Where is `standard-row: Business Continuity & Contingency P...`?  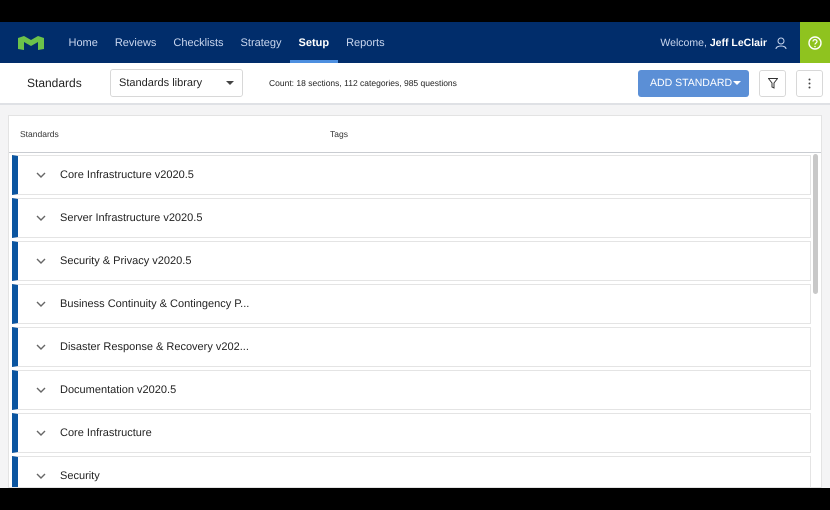
standard-row: Business Continuity & Contingency P... is located at coordinates (411, 304).